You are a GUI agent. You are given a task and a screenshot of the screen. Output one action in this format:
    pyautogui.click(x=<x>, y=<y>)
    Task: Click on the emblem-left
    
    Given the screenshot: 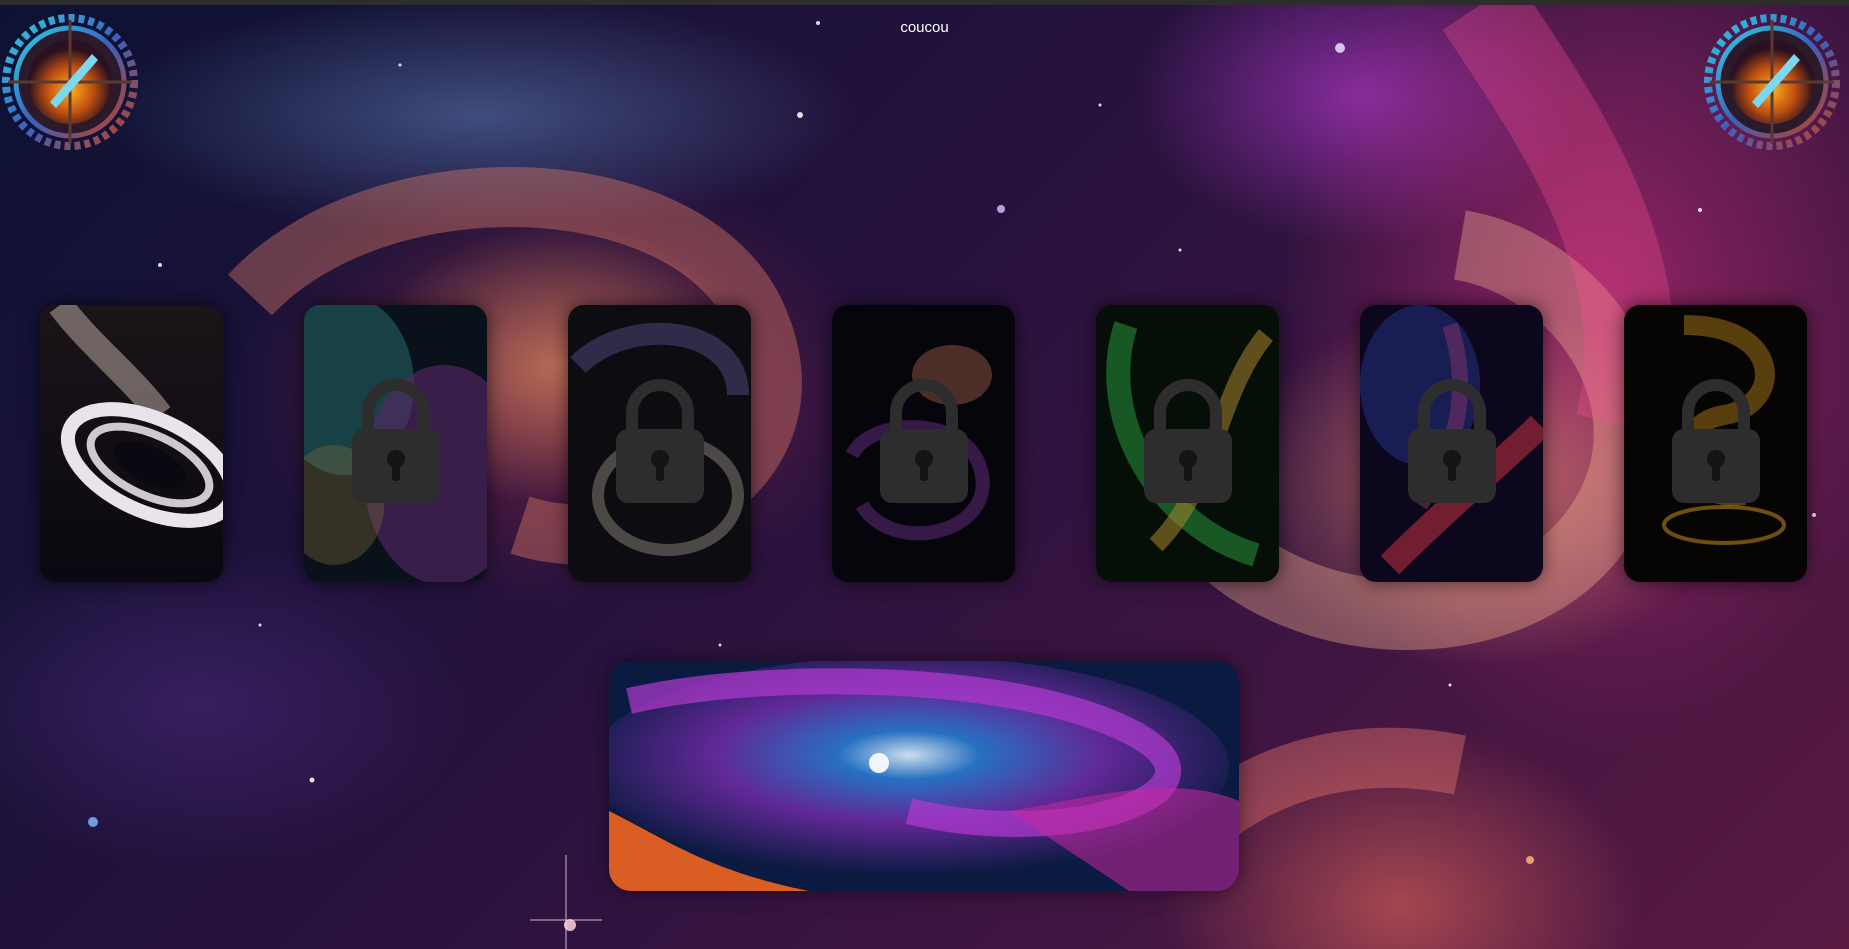 What is the action you would take?
    pyautogui.click(x=70, y=82)
    